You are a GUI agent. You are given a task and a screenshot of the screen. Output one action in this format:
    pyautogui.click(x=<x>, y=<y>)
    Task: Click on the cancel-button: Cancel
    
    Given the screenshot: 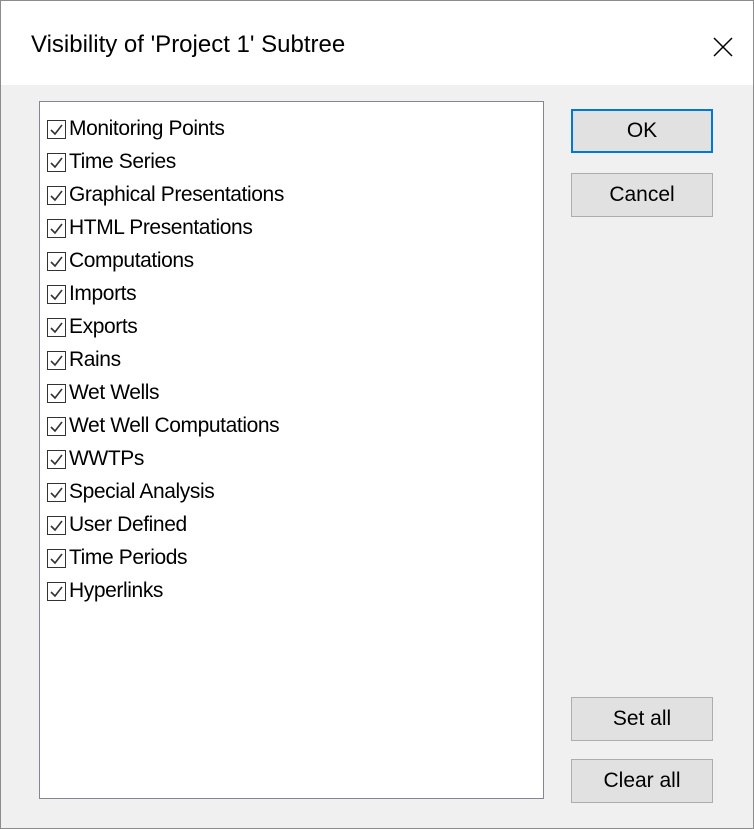 What is the action you would take?
    pyautogui.click(x=642, y=195)
    